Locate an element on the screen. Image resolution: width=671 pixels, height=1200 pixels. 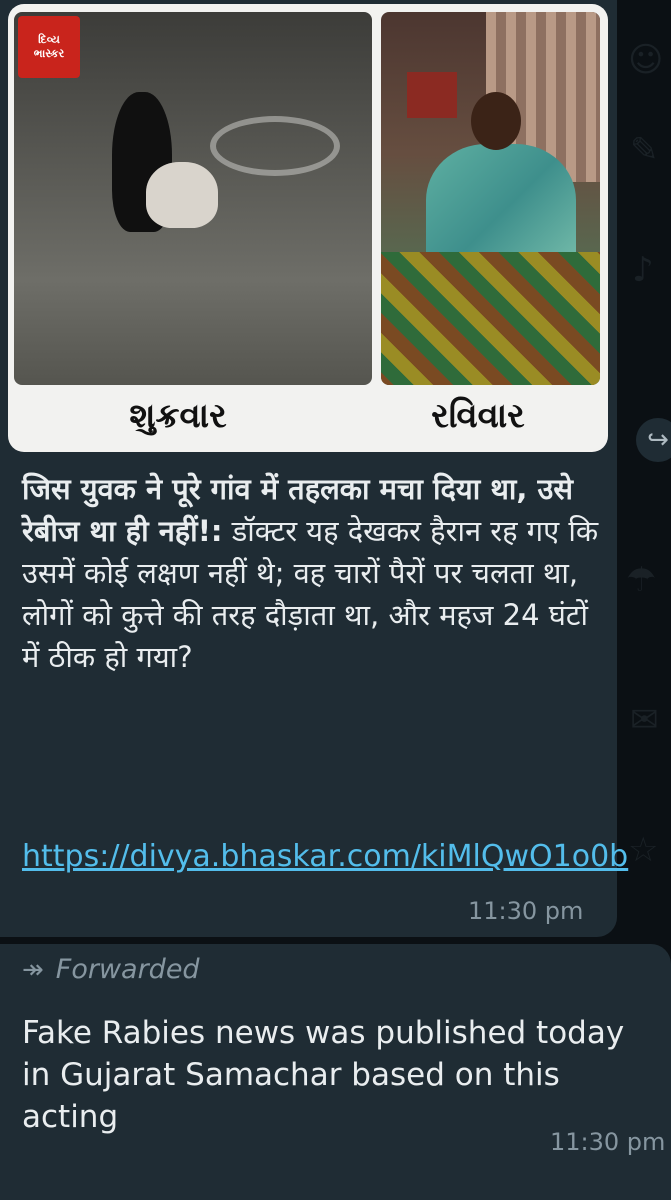
blanket is located at coordinates (490, 318).